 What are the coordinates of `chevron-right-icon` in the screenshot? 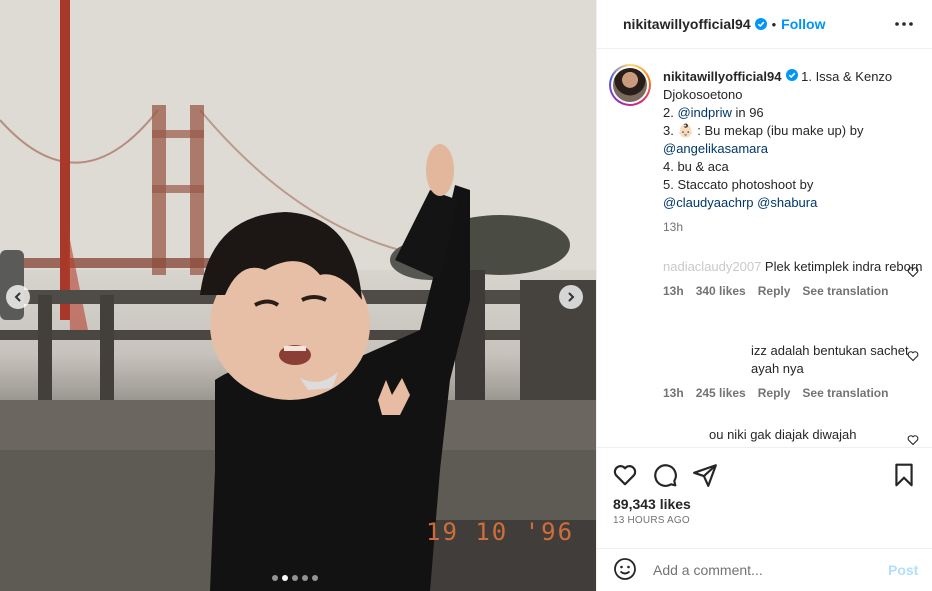 It's located at (571, 297).